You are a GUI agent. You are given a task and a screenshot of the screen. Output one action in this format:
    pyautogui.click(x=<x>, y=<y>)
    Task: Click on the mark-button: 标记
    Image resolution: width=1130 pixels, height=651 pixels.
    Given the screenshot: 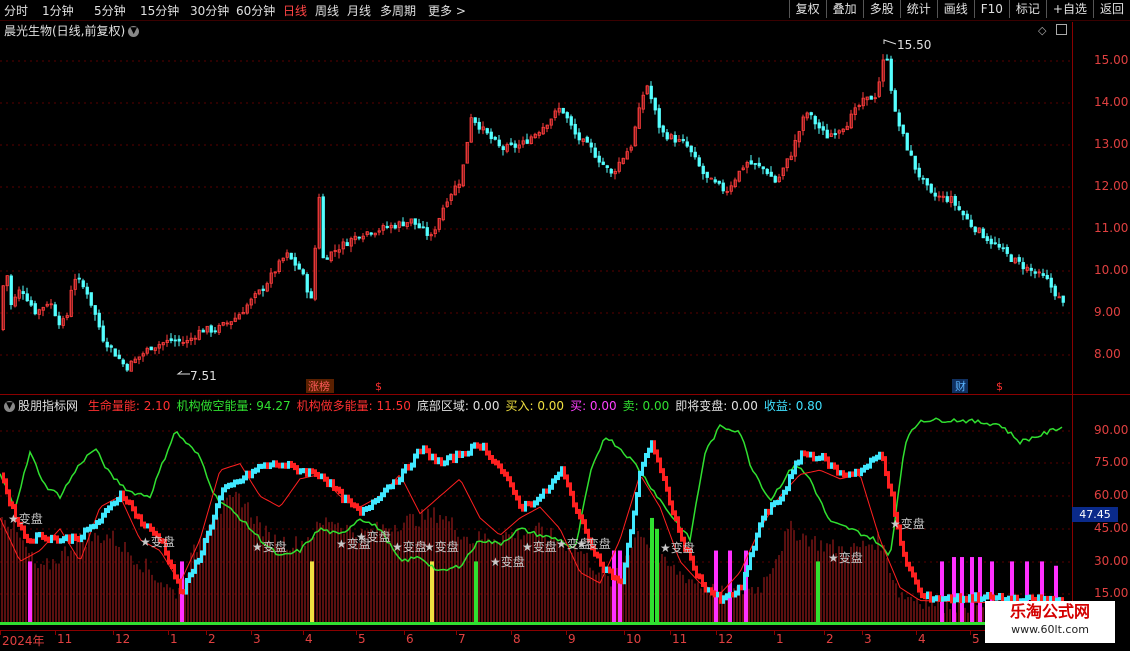 What is the action you would take?
    pyautogui.click(x=1027, y=9)
    